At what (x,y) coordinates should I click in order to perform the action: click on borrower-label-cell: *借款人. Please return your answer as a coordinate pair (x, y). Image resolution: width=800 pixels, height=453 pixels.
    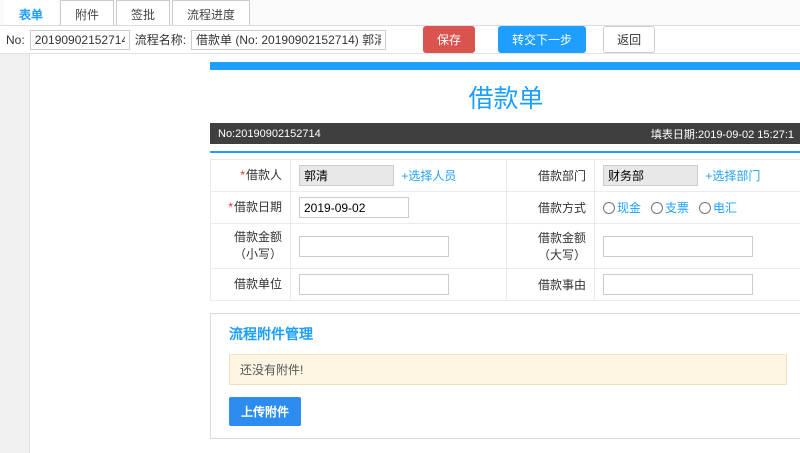
    Looking at the image, I should click on (250, 175).